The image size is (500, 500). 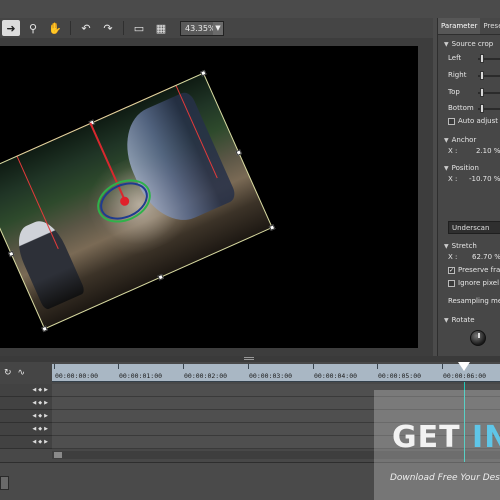 I want to click on timecode-label: 00:00:04:00, so click(x=336, y=376).